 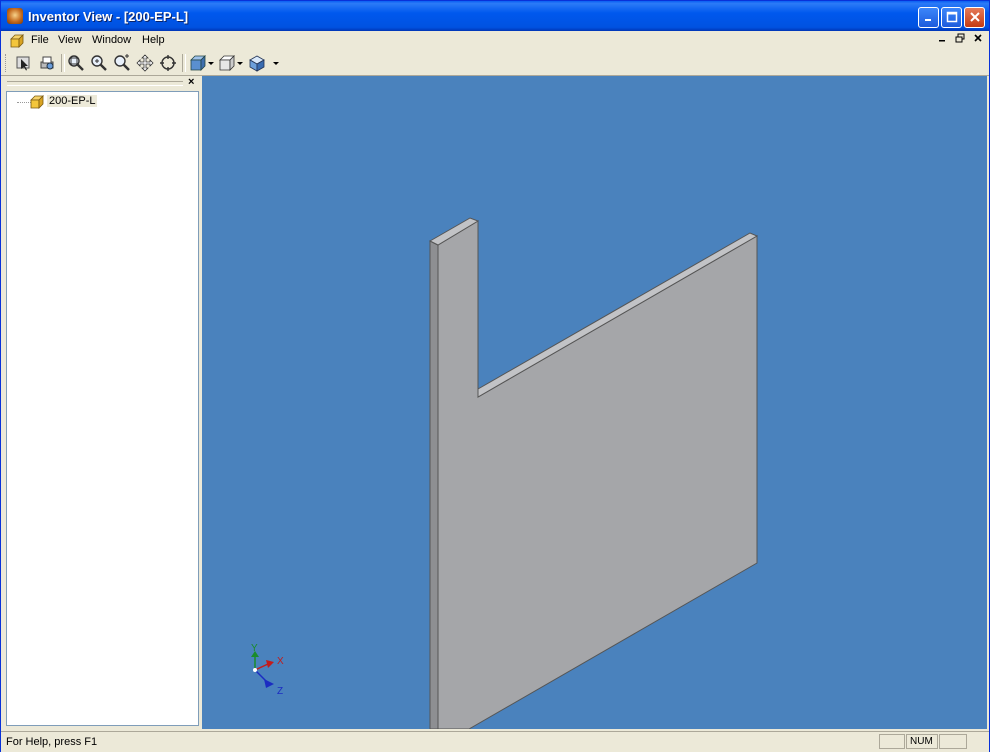 What do you see at coordinates (122, 63) in the screenshot?
I see `zoom-window-icon` at bounding box center [122, 63].